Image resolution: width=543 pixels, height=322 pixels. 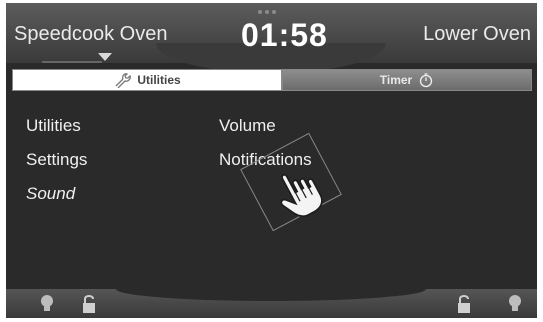 What do you see at coordinates (72, 62) in the screenshot?
I see `header-divider` at bounding box center [72, 62].